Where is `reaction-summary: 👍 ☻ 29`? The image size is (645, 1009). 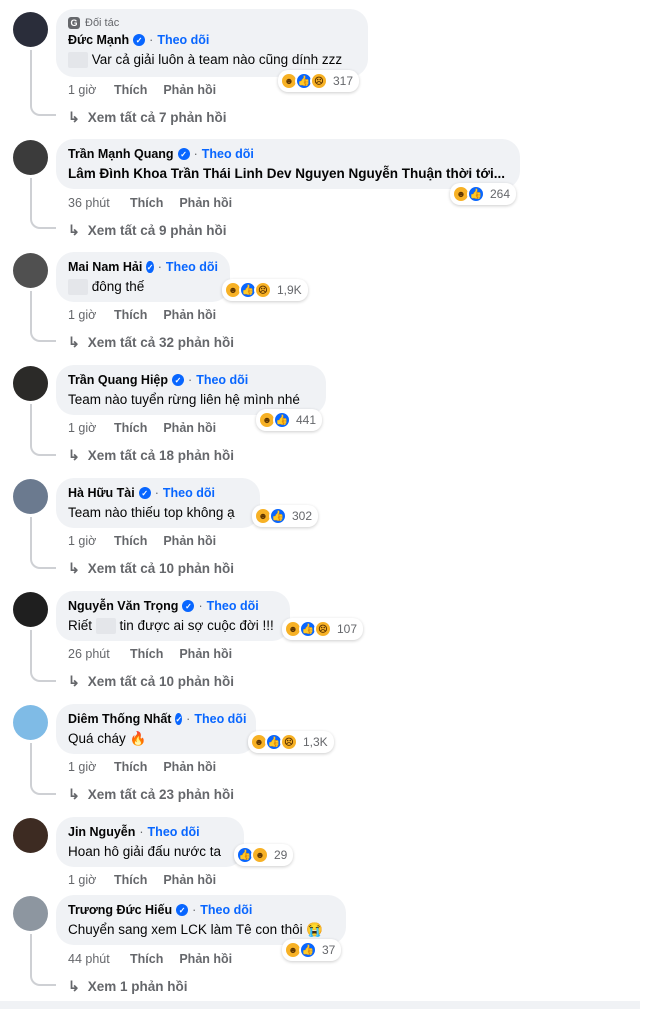 reaction-summary: 👍 ☻ 29 is located at coordinates (264, 855).